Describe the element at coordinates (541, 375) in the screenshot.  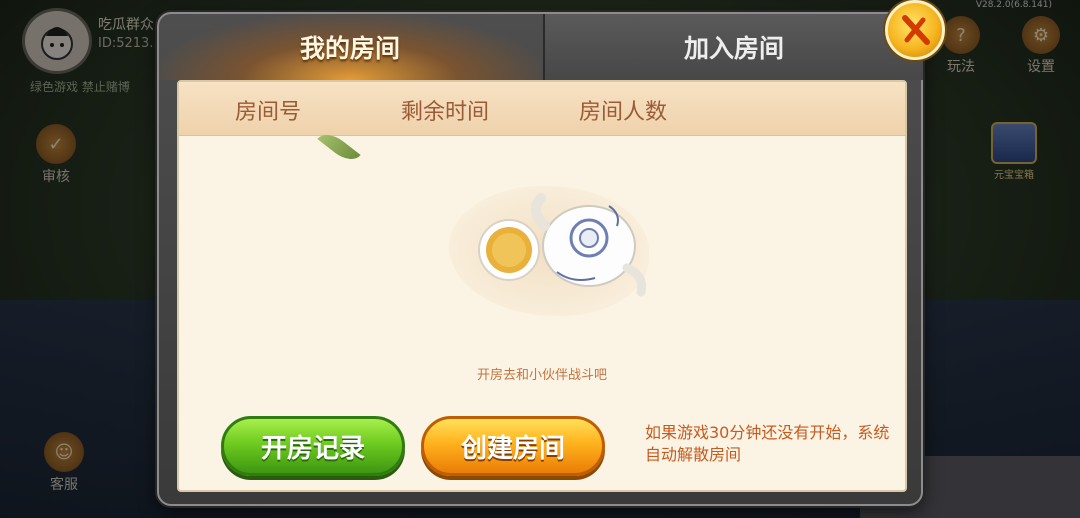
I see `empty-room-text: 开房去和小伙伴战斗吧` at that location.